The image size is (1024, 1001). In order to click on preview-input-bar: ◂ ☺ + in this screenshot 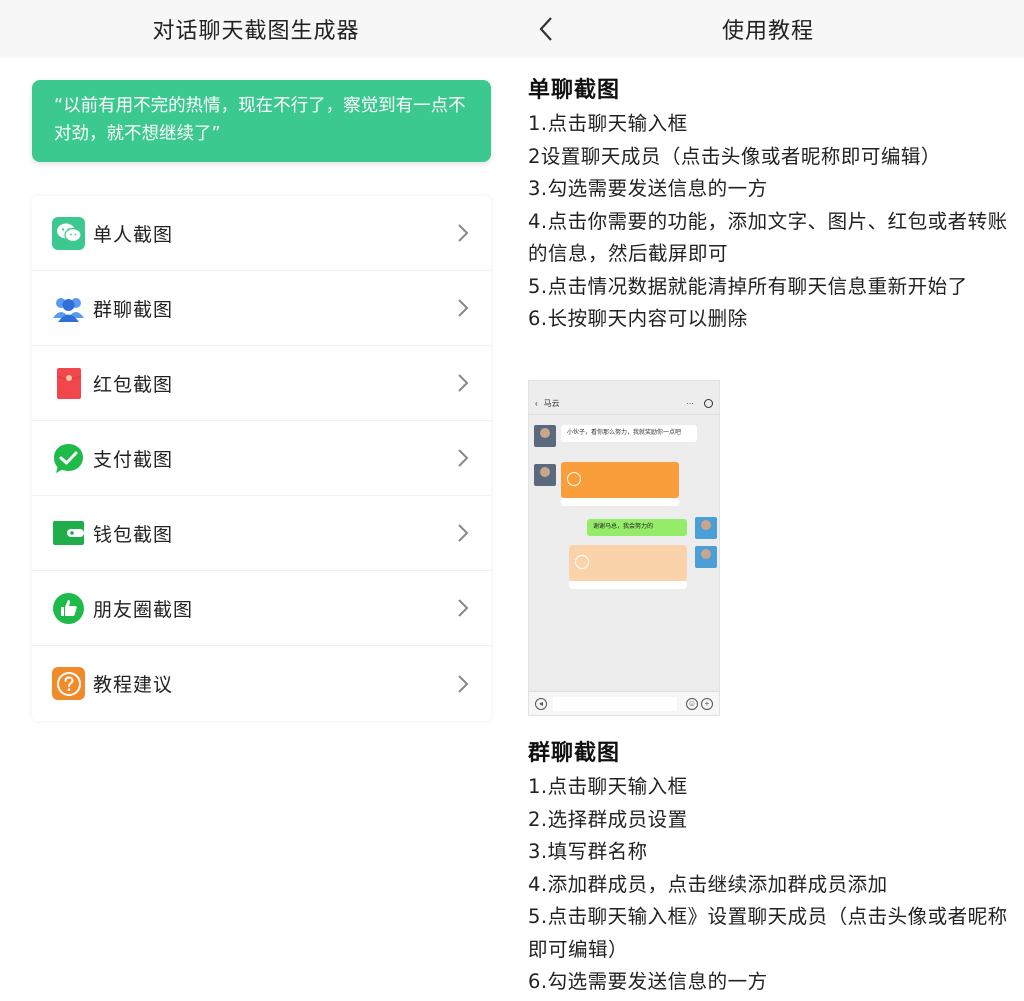, I will do `click(624, 703)`.